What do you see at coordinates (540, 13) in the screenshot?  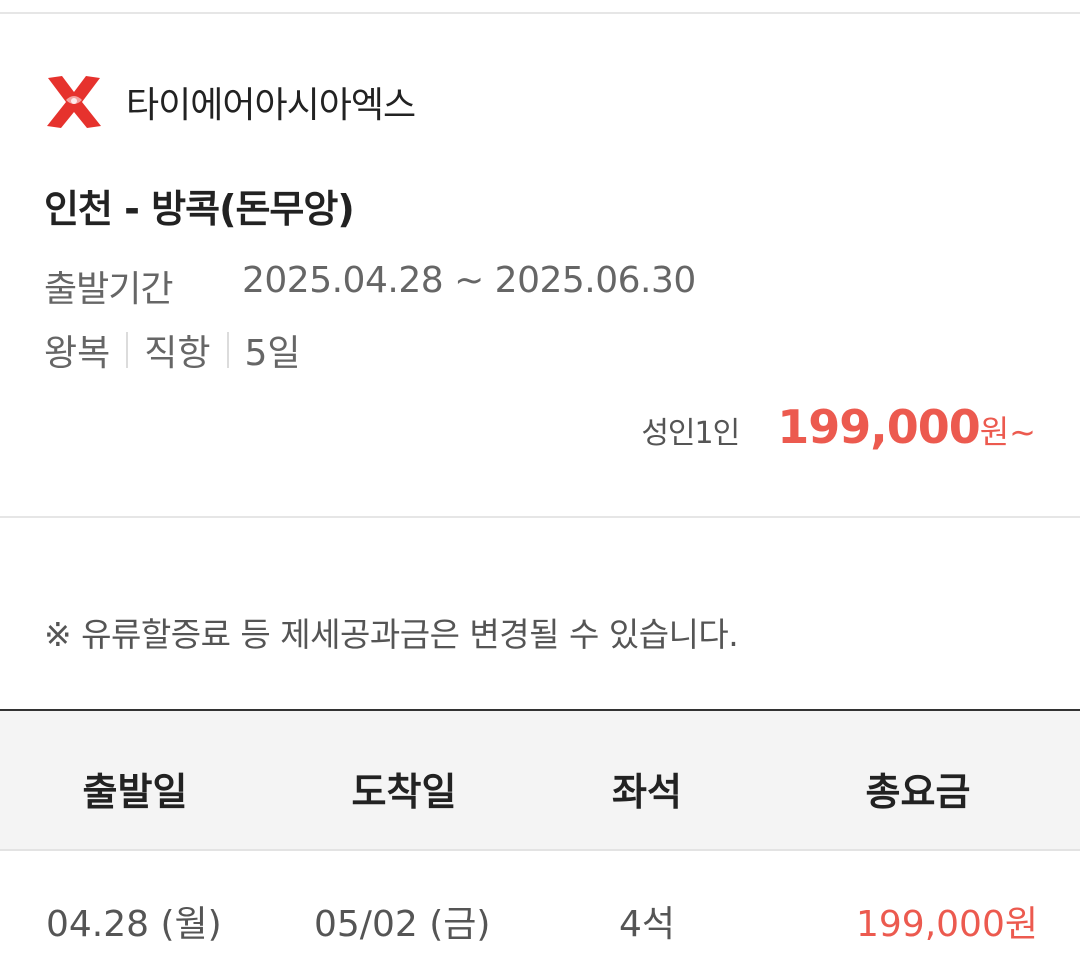 I see `top-divider` at bounding box center [540, 13].